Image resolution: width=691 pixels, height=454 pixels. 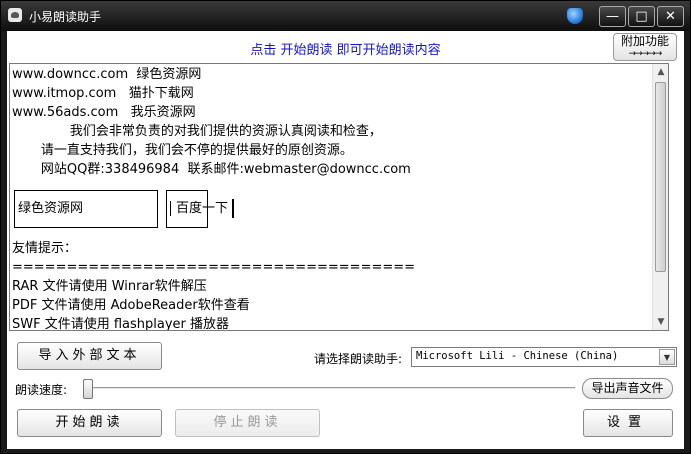 I want to click on window-title: 小易朗读助手, so click(x=65, y=17).